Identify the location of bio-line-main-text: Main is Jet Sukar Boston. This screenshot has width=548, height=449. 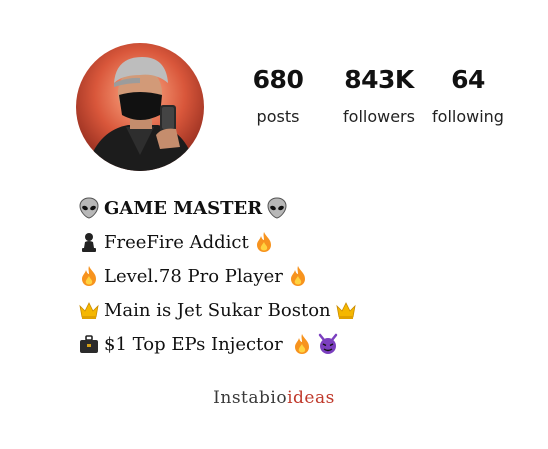
(217, 310).